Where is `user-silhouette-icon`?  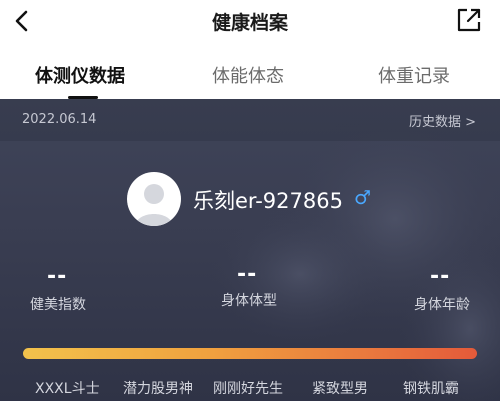 user-silhouette-icon is located at coordinates (154, 205).